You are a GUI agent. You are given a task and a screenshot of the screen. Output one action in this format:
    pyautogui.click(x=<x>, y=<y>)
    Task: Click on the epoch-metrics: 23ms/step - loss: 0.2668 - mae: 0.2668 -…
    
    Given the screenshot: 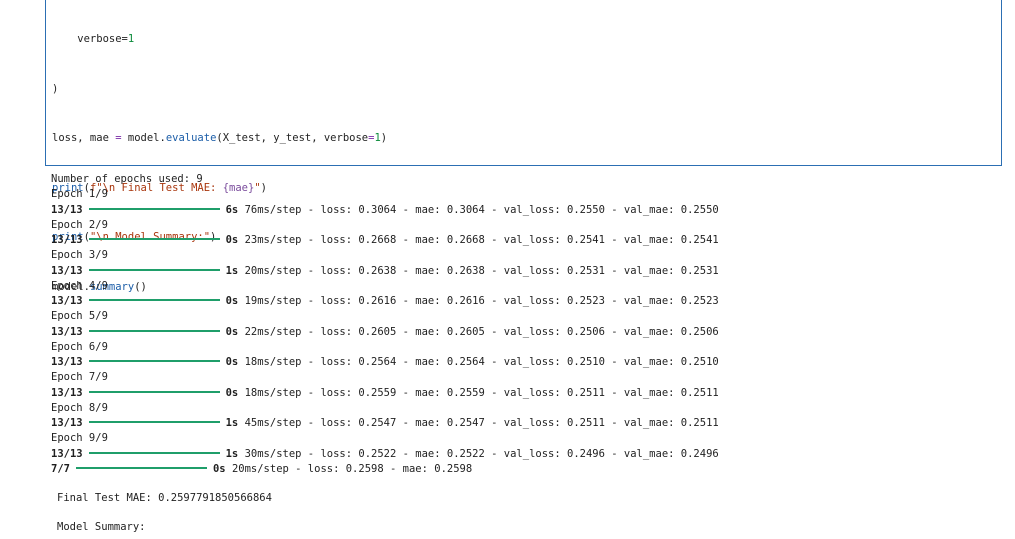 What is the action you would take?
    pyautogui.click(x=481, y=240)
    